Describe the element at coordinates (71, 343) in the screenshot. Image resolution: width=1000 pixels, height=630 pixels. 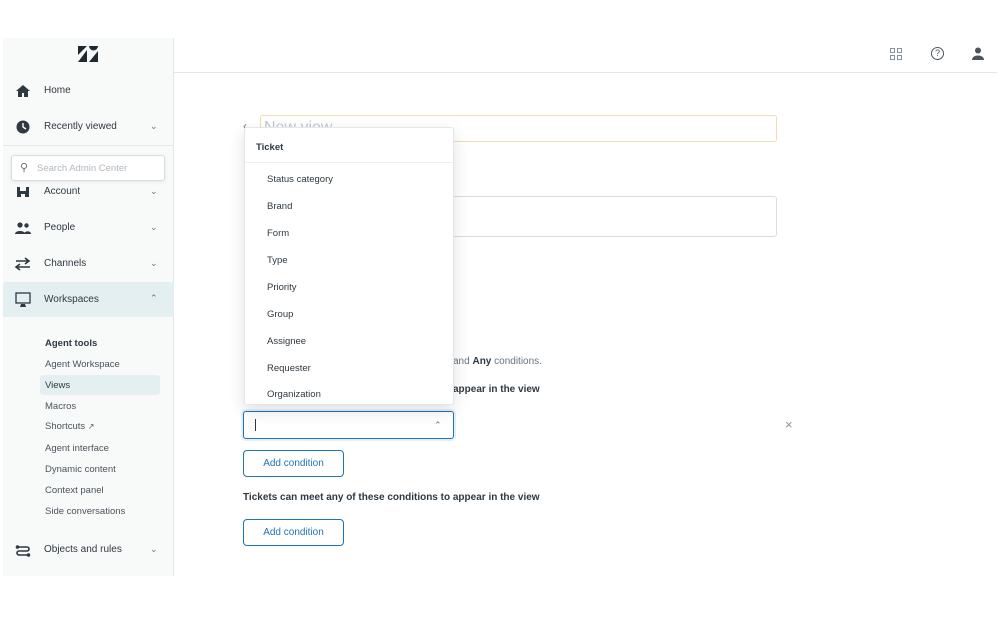
I see `section-title: Agent tools` at that location.